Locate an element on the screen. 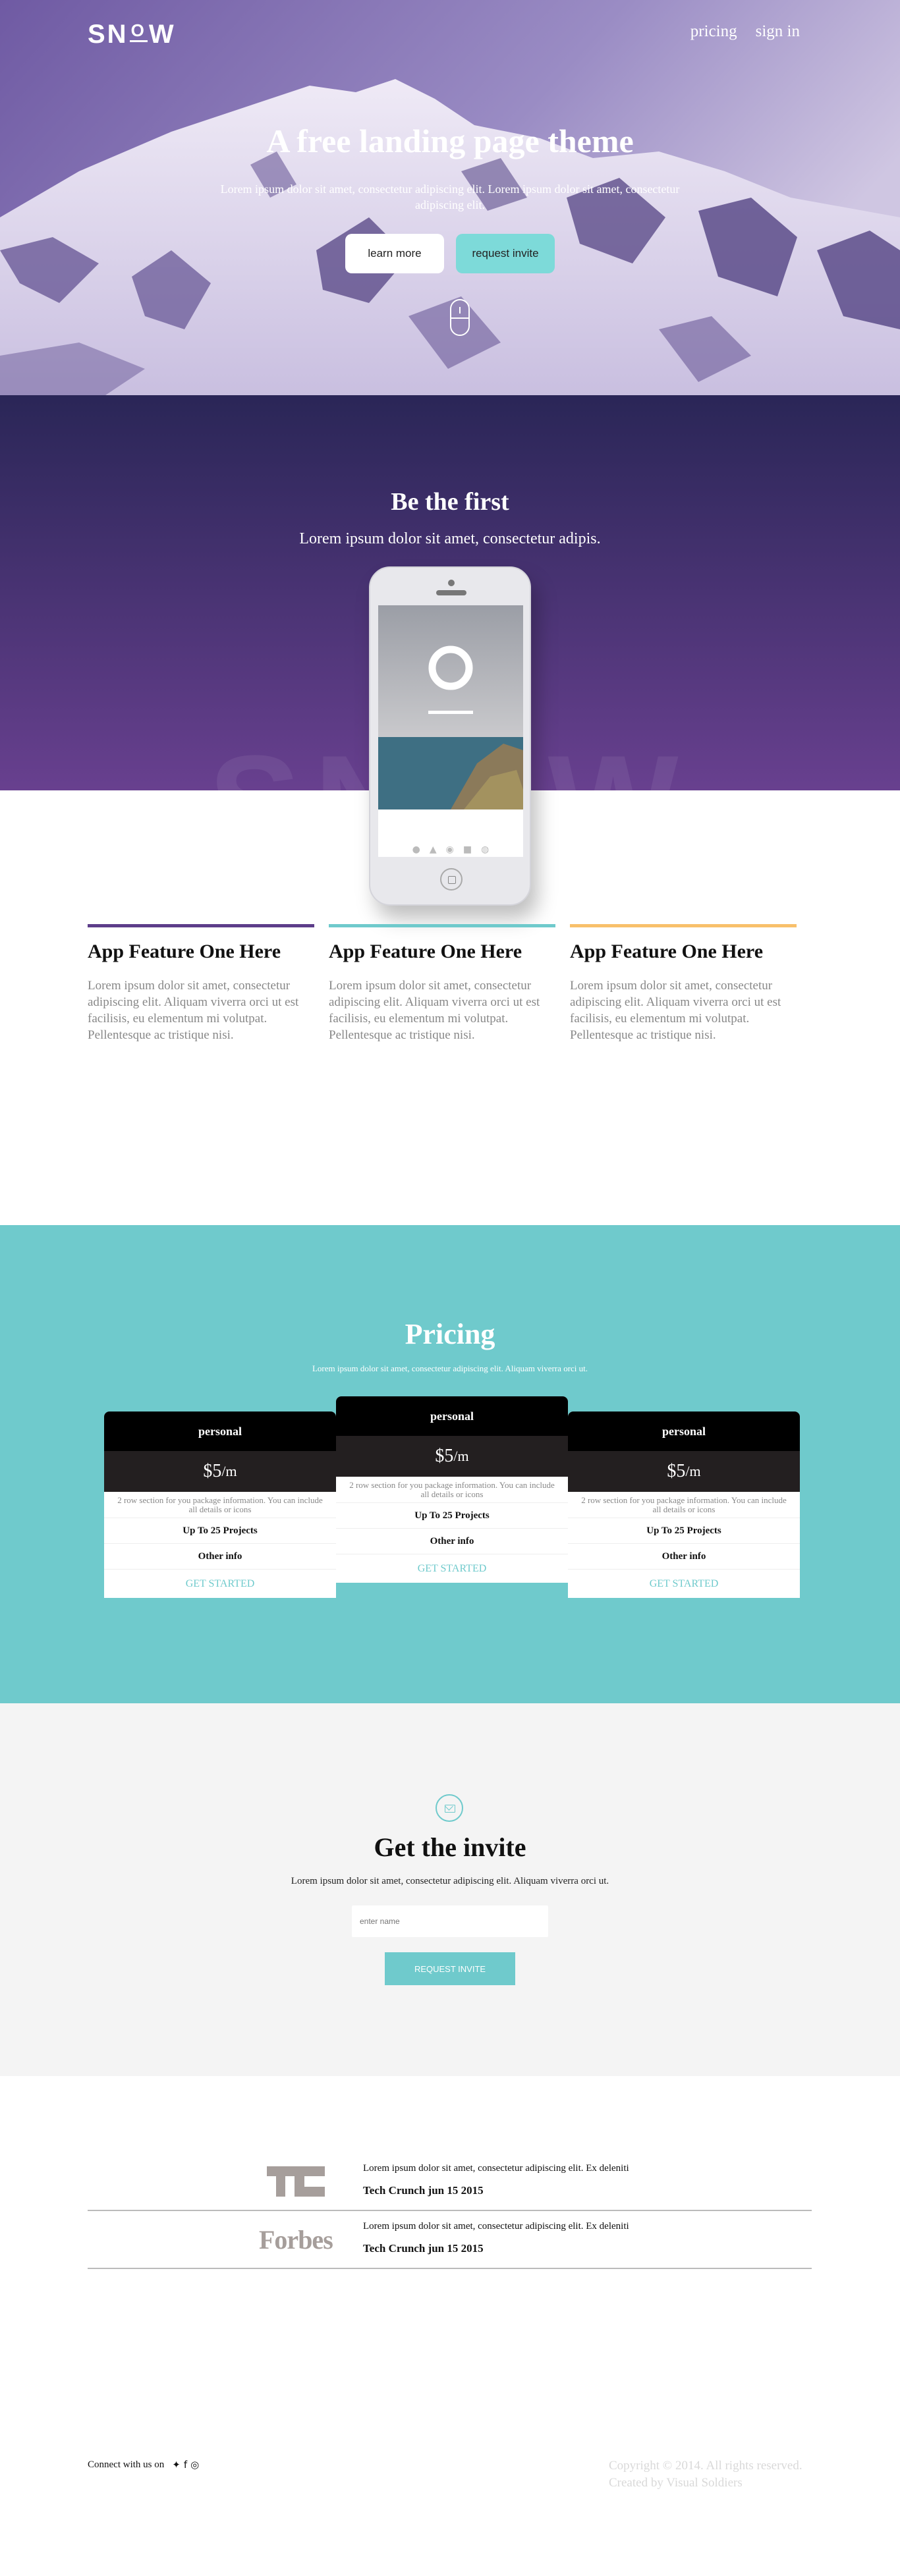  request-invite-button: request invite is located at coordinates (505, 253).